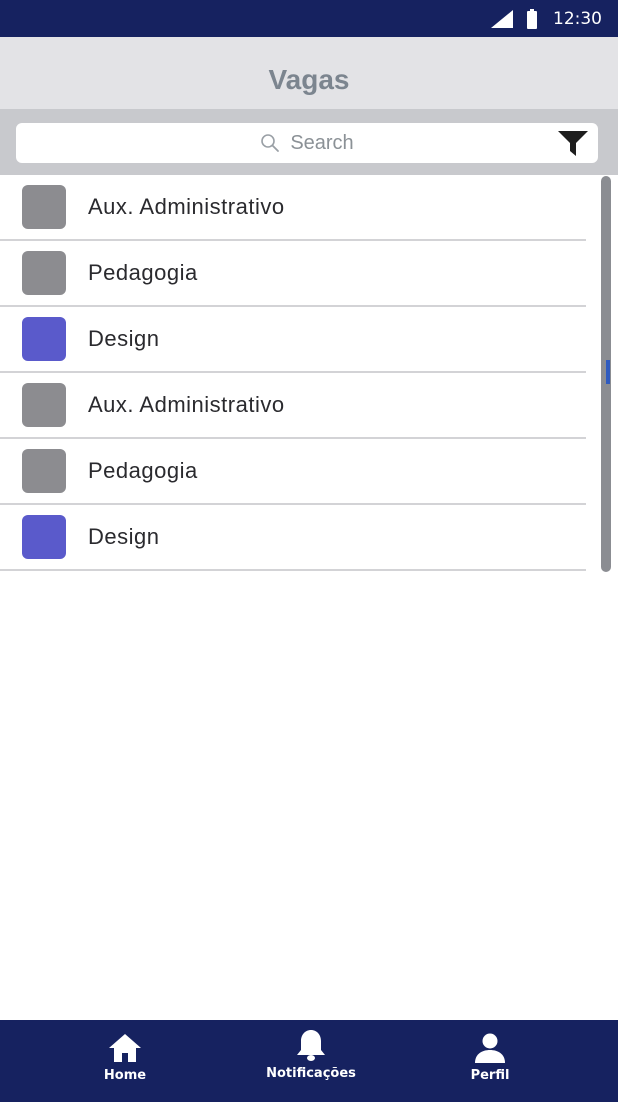 This screenshot has height=1102, width=618. Describe the element at coordinates (311, 1073) in the screenshot. I see `nav-notifications-label: Notificações` at that location.